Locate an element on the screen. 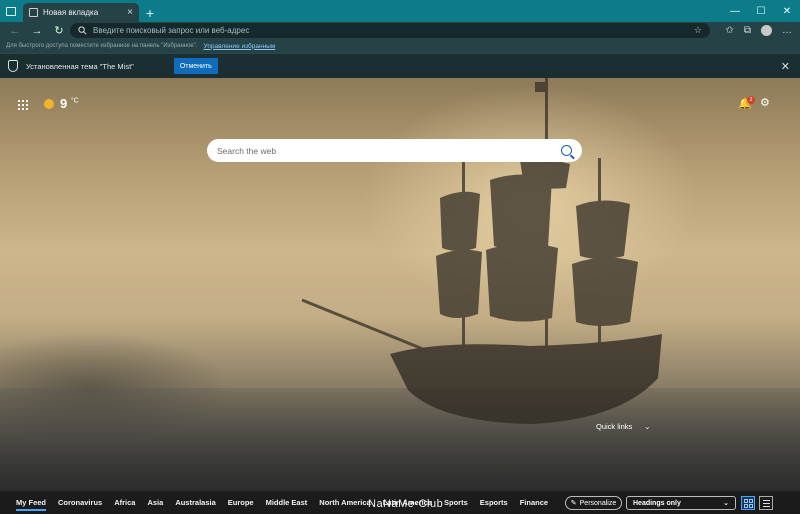 The width and height of the screenshot is (800, 514). grid-layout-button is located at coordinates (748, 503).